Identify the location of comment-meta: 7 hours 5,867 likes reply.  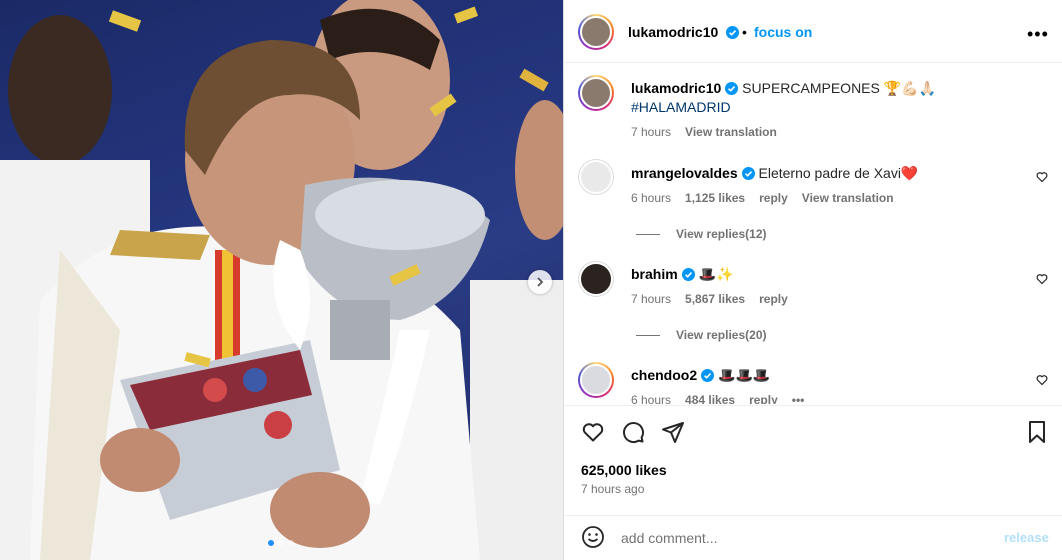
(709, 299).